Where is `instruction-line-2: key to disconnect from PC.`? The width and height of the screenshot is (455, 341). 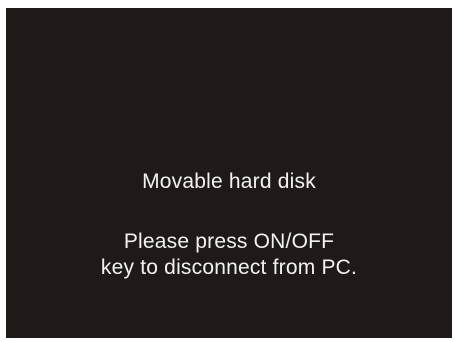 instruction-line-2: key to disconnect from PC. is located at coordinates (229, 267).